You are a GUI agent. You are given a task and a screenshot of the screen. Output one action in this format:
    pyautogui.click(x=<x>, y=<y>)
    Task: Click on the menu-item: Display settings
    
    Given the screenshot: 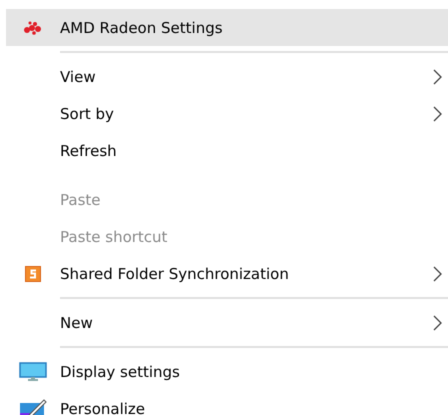 What is the action you would take?
    pyautogui.click(x=227, y=371)
    